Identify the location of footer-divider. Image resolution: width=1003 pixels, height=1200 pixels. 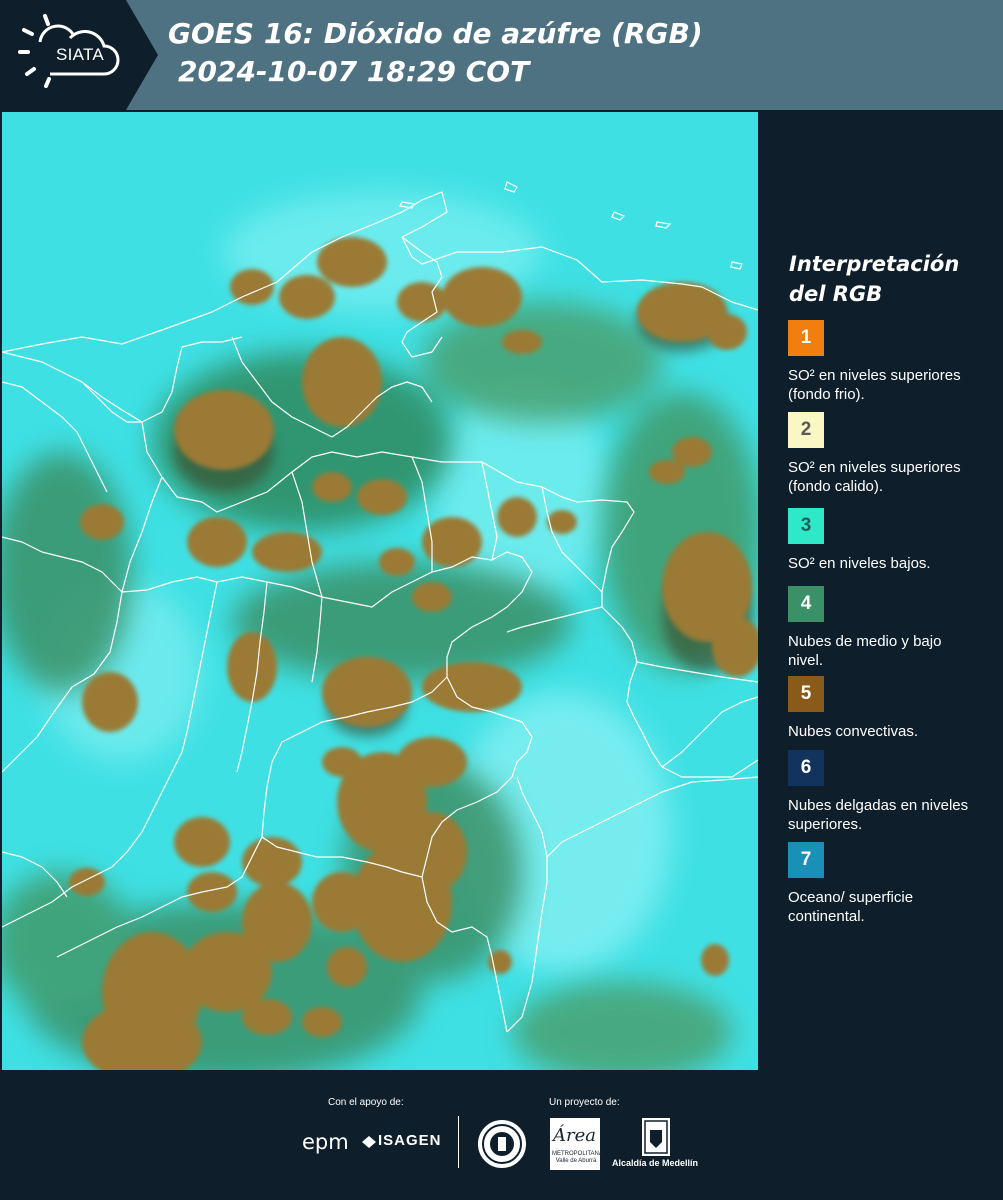
(458, 1142).